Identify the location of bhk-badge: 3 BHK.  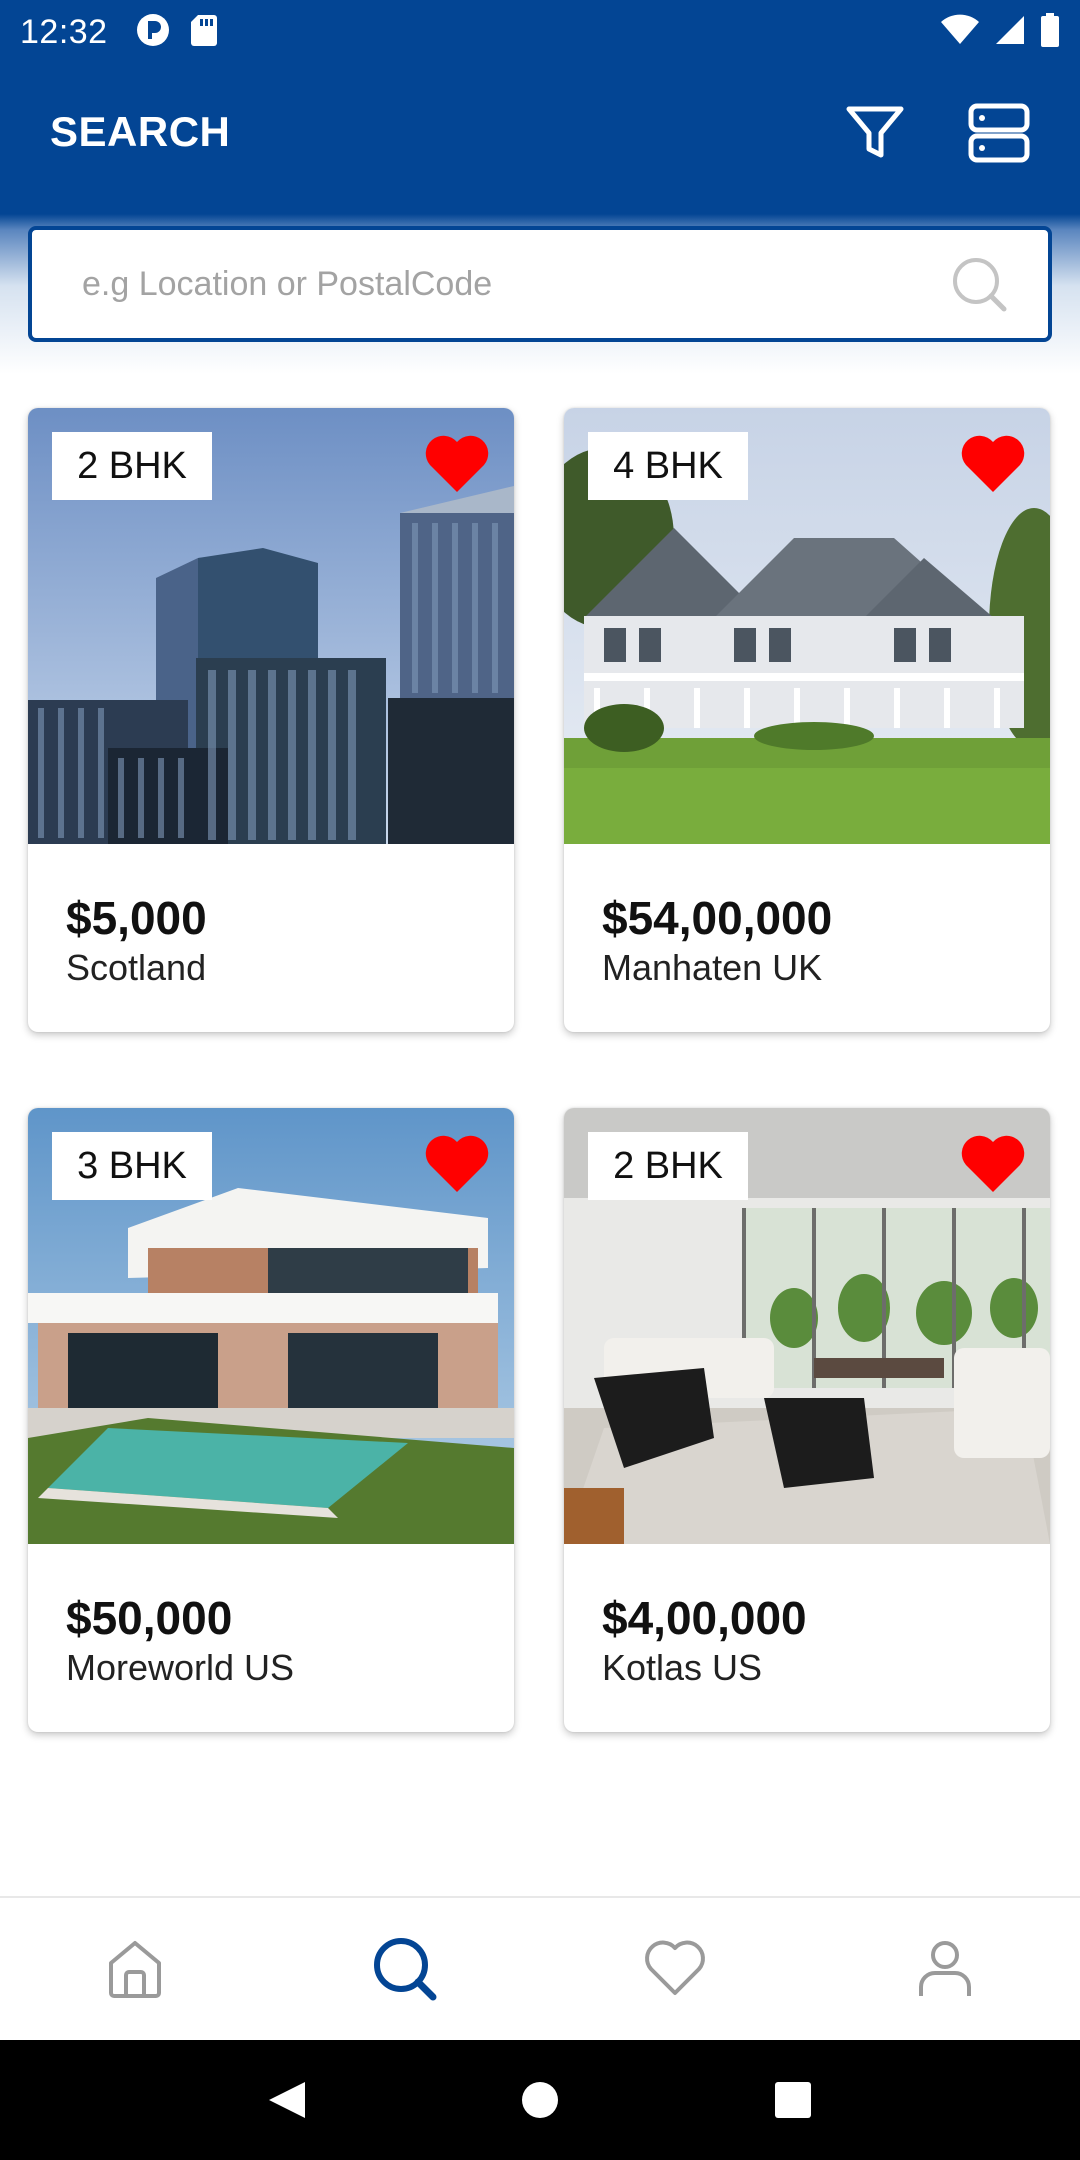
(132, 1166).